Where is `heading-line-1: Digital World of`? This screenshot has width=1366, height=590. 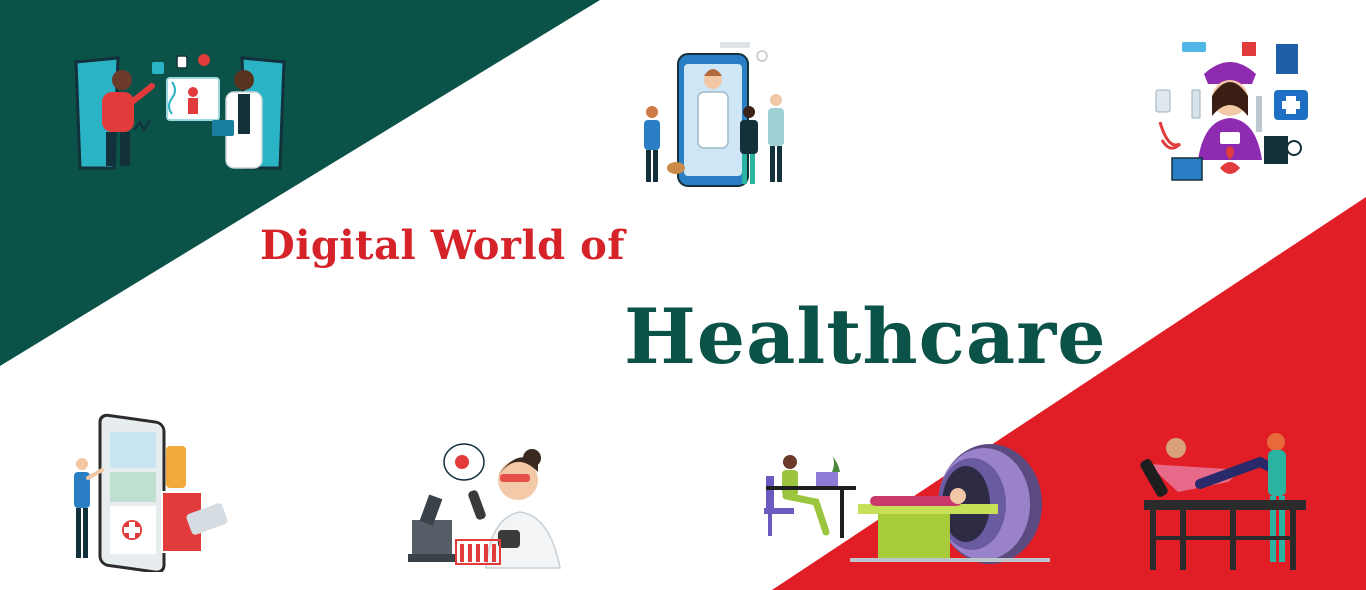 heading-line-1: Digital World of is located at coordinates (442, 245).